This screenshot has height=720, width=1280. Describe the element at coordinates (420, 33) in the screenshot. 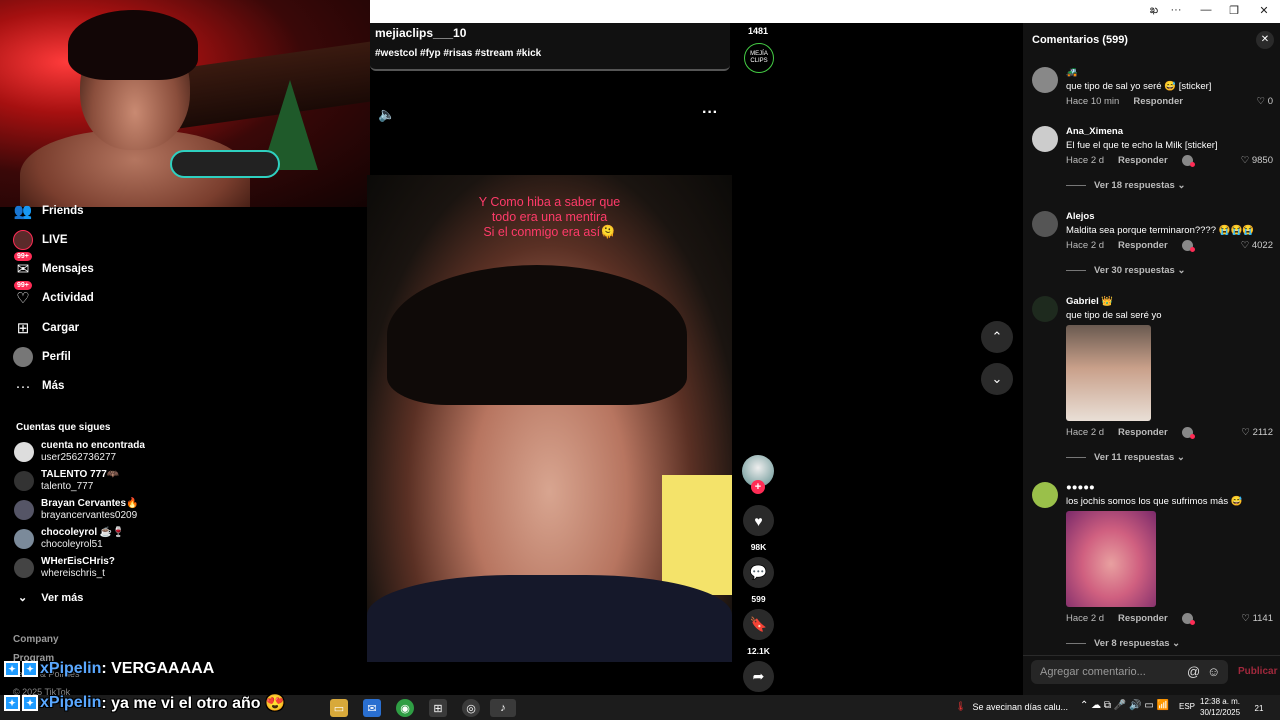

I see `video-author: mejiaclips___10` at that location.